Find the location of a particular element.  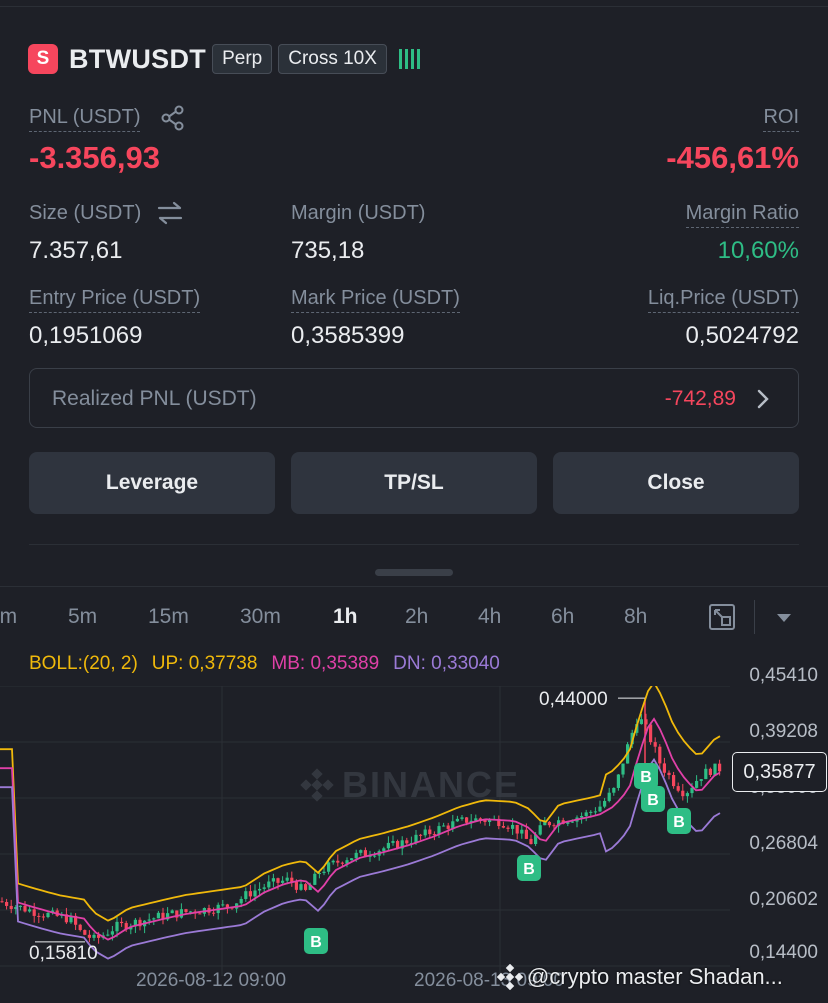

swap-icon is located at coordinates (170, 213).